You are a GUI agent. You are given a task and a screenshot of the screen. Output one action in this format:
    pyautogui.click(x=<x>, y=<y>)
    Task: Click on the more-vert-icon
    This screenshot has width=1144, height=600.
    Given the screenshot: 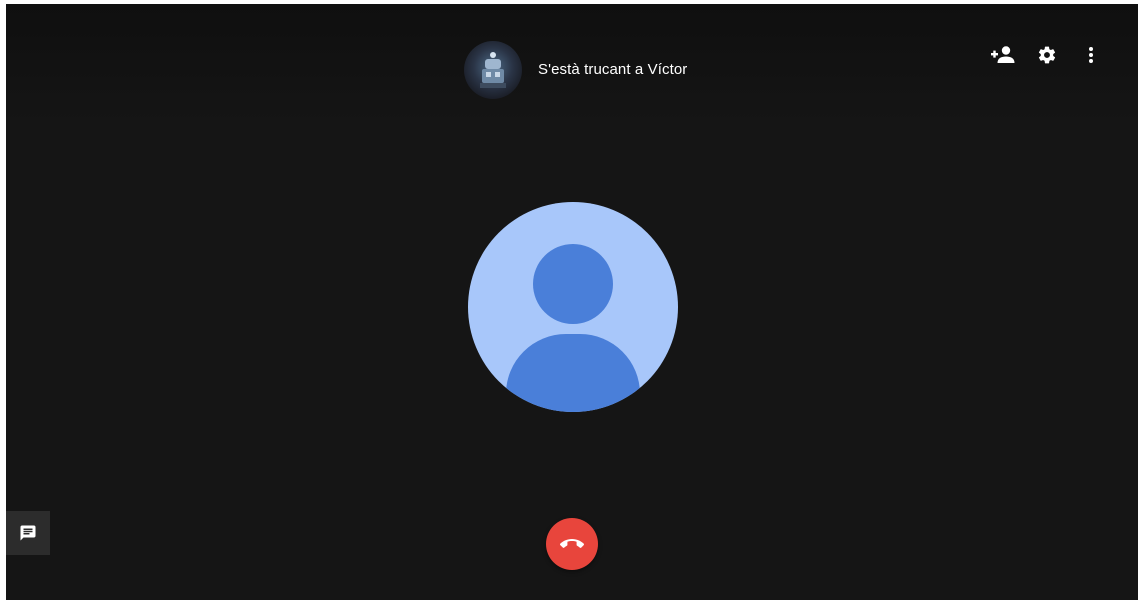 What is the action you would take?
    pyautogui.click(x=1091, y=55)
    